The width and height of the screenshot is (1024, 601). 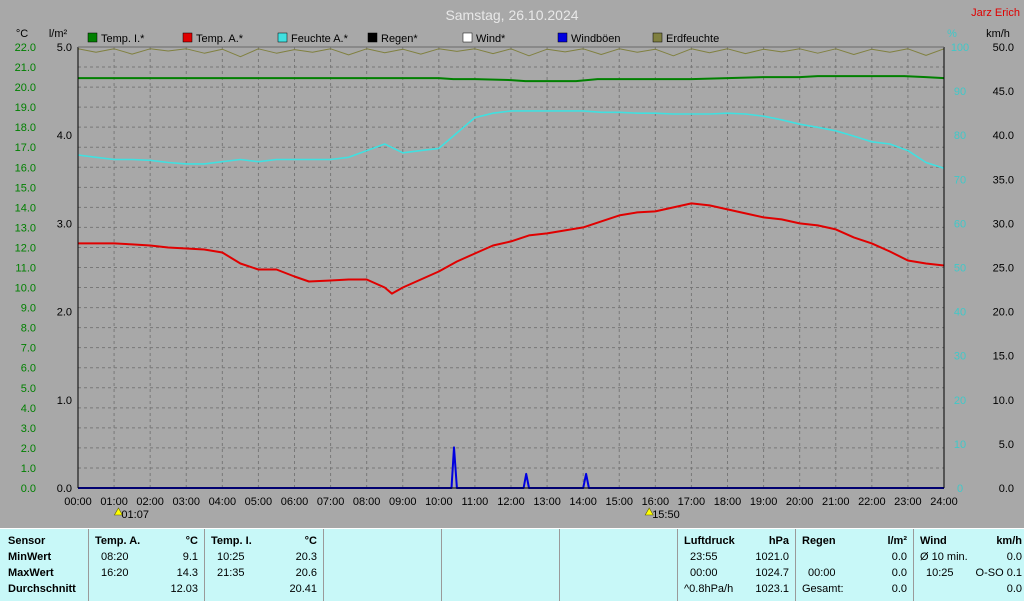 What do you see at coordinates (1003, 357) in the screenshot?
I see `wind-tick-label: 15.0` at bounding box center [1003, 357].